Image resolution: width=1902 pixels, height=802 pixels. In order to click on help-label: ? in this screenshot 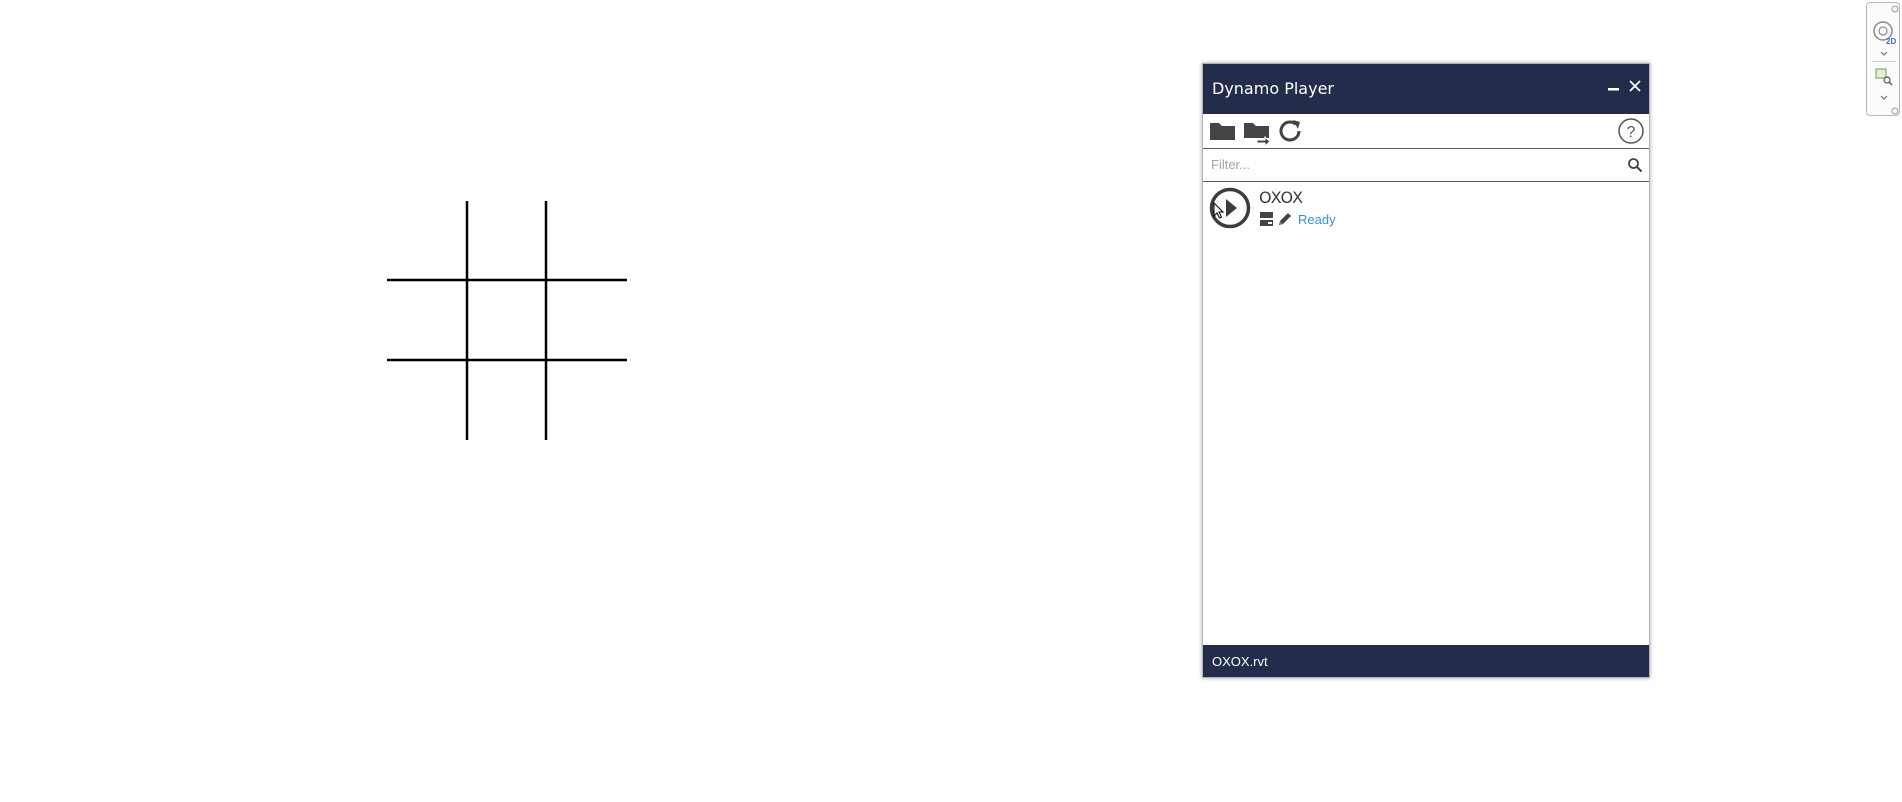, I will do `click(1631, 132)`.